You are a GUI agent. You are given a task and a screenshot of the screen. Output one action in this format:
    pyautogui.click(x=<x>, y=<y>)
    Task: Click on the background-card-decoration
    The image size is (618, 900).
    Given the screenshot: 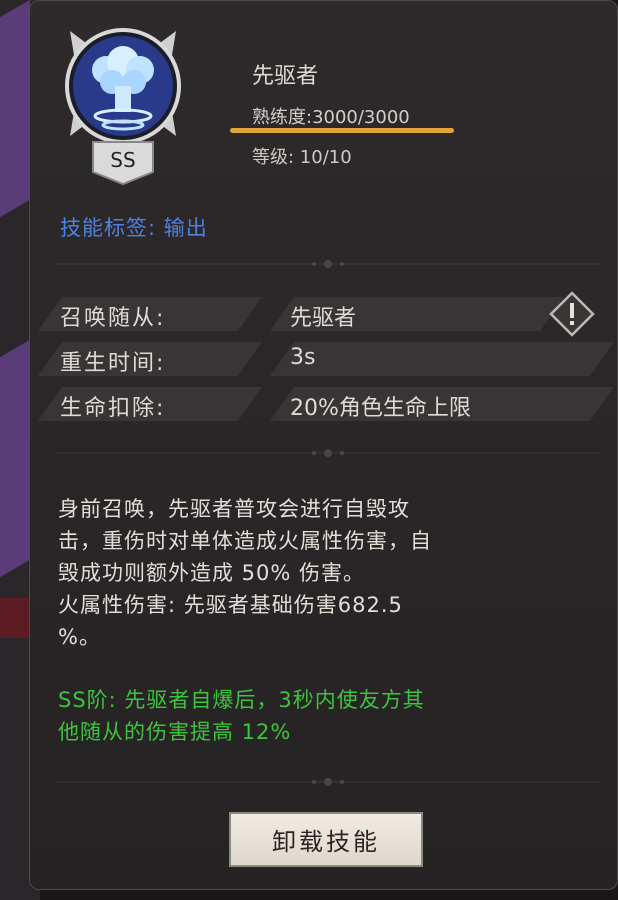 What is the action you would take?
    pyautogui.click(x=15, y=470)
    